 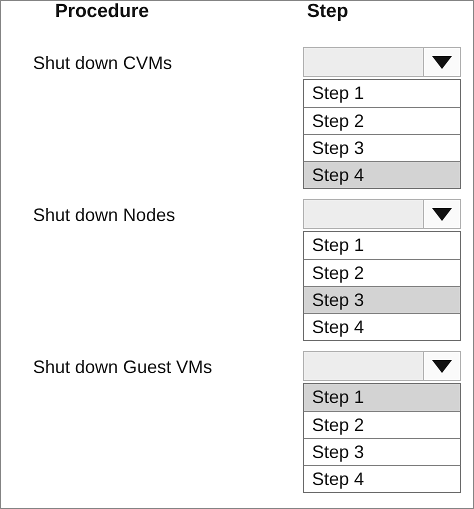 I want to click on column-header: Step, so click(x=328, y=12).